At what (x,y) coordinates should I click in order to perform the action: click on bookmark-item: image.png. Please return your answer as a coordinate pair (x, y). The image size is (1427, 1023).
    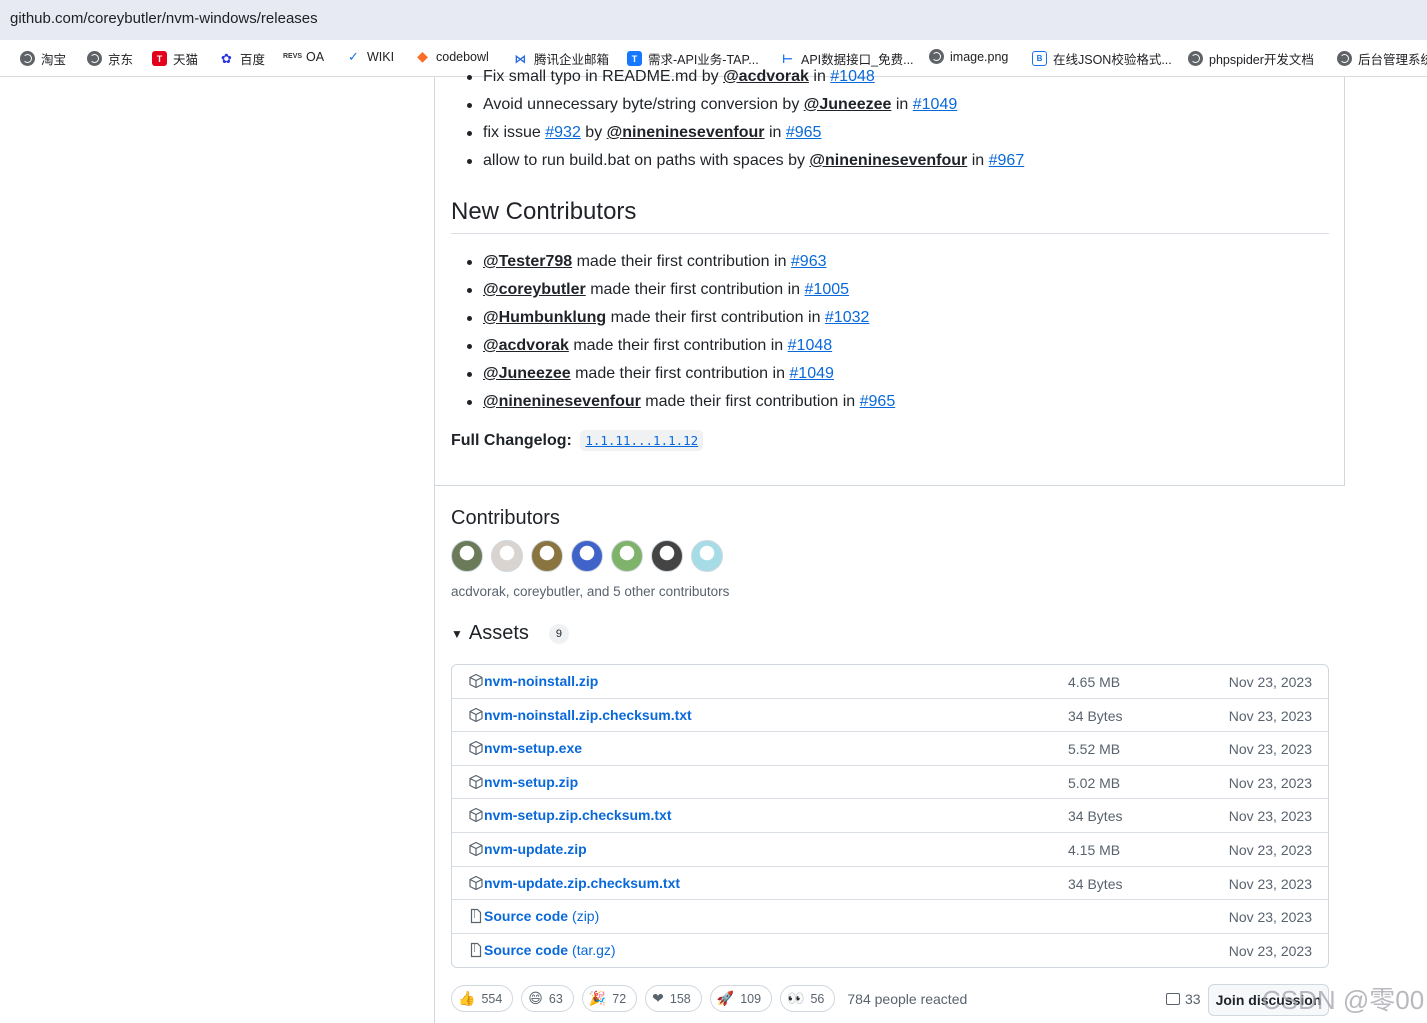
    Looking at the image, I should click on (968, 56).